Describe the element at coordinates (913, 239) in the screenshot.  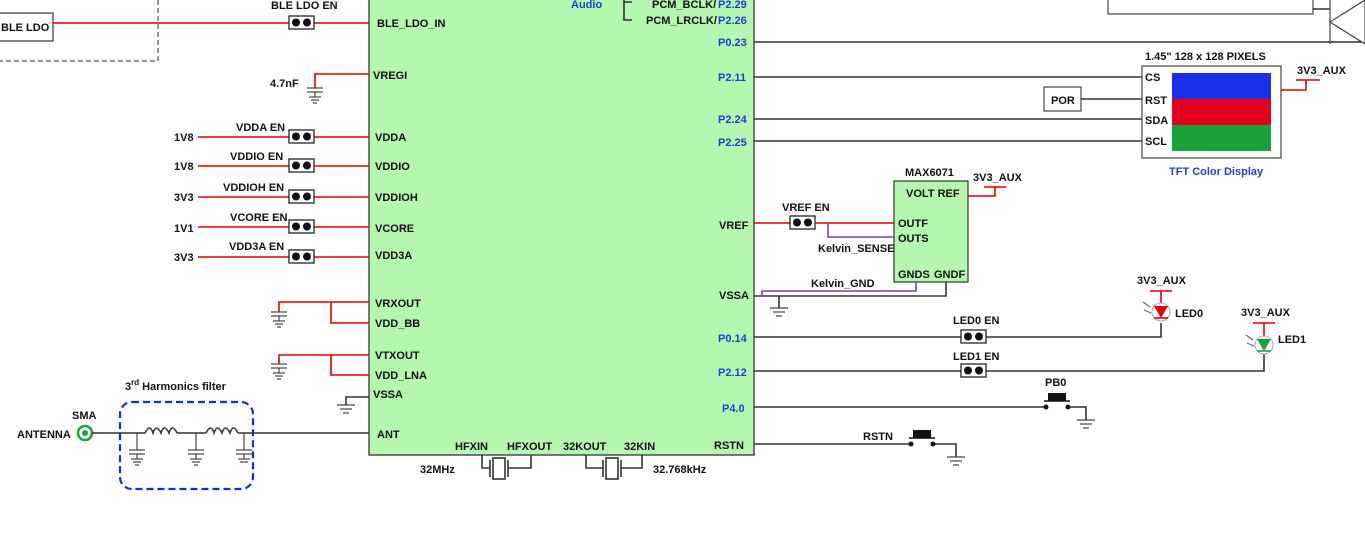
I see `vref-pin-outs: OUTS` at that location.